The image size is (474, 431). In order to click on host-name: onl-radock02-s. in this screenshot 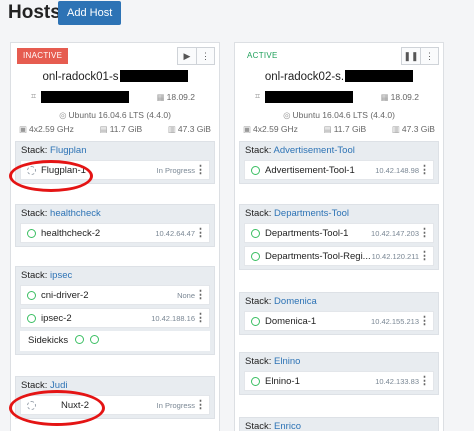, I will do `click(339, 76)`.